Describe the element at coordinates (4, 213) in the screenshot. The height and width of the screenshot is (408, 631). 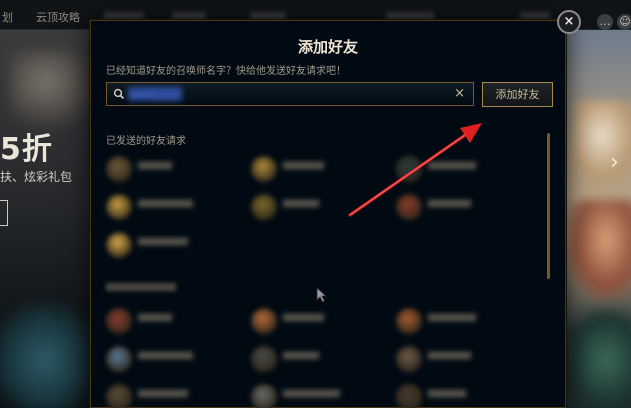
I see `promo-button` at that location.